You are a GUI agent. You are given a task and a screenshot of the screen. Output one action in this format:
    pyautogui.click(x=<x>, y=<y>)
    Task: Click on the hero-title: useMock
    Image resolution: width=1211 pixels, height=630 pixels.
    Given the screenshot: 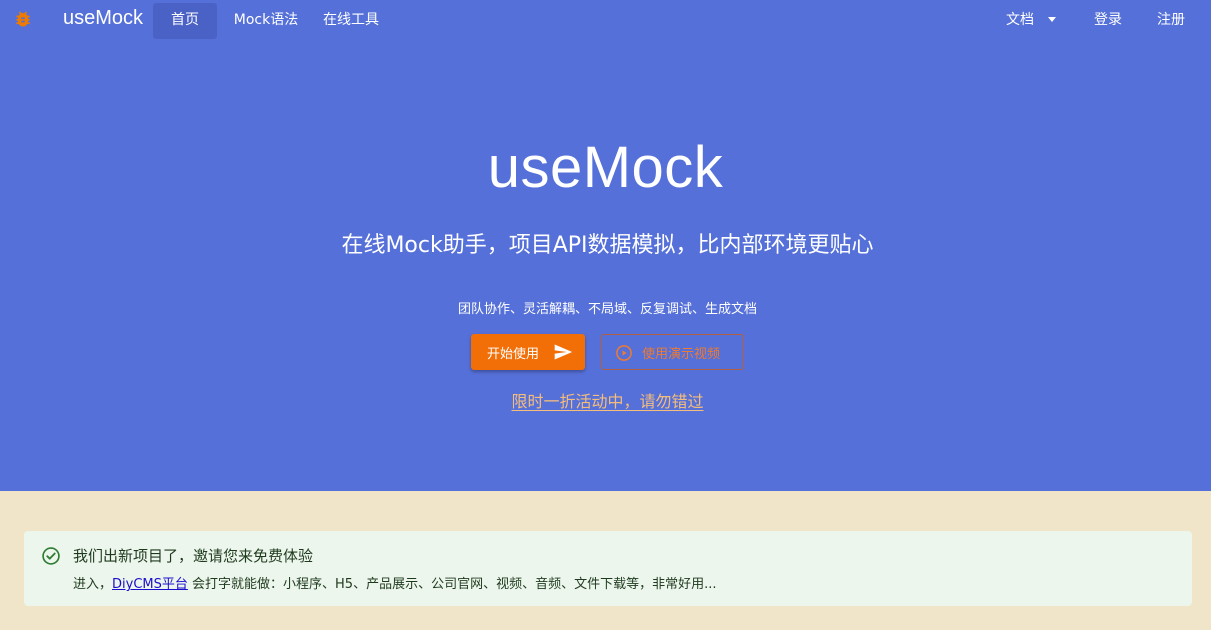 What is the action you would take?
    pyautogui.click(x=605, y=167)
    